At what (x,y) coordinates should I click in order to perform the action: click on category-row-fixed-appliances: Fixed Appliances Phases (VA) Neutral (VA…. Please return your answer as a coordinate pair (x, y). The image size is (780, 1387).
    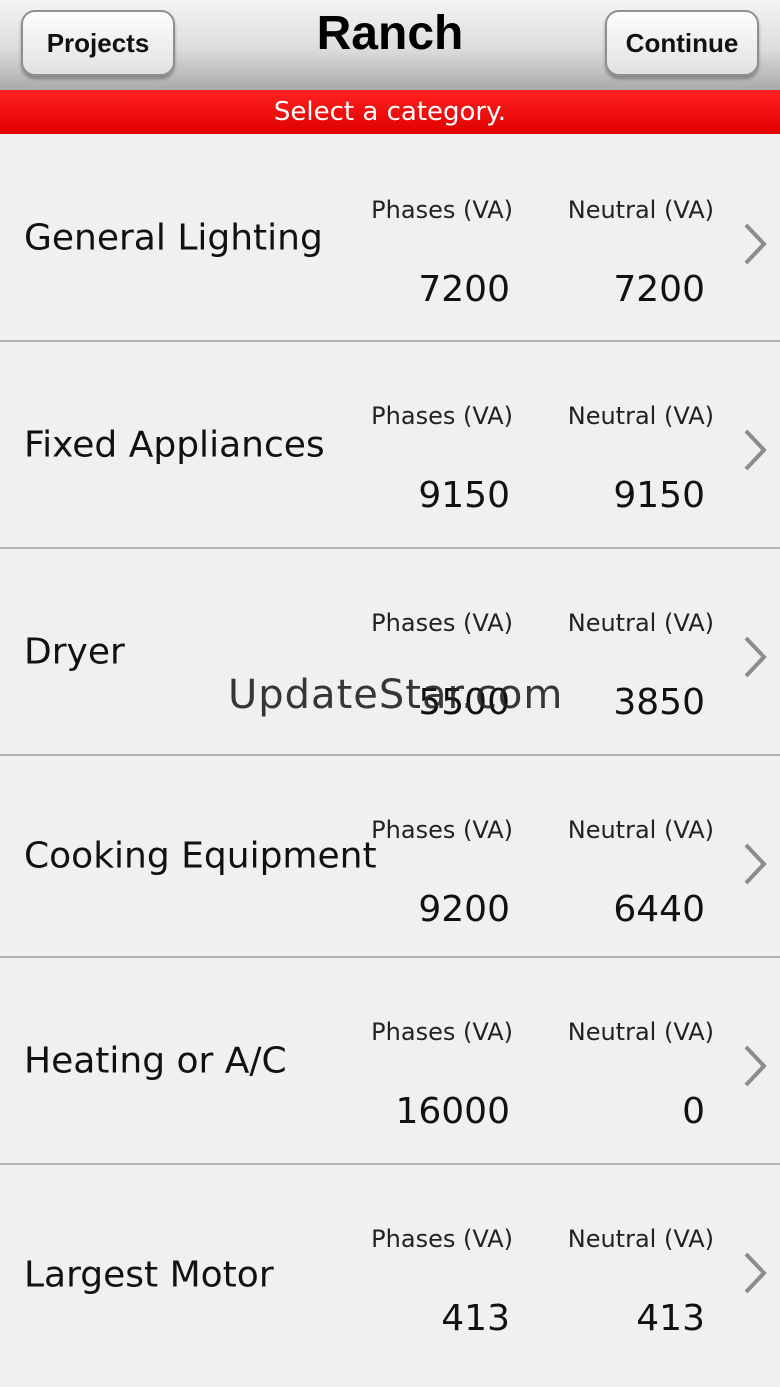
    Looking at the image, I should click on (390, 445).